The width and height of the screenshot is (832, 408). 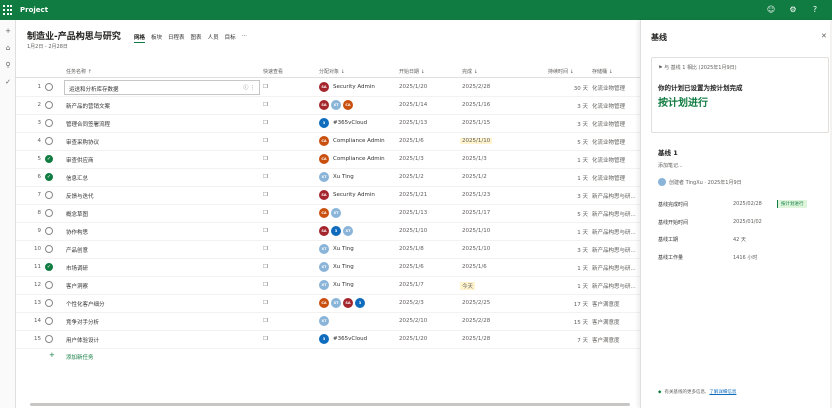 What do you see at coordinates (490, 105) in the screenshot?
I see `due-date: 2025/1/16` at bounding box center [490, 105].